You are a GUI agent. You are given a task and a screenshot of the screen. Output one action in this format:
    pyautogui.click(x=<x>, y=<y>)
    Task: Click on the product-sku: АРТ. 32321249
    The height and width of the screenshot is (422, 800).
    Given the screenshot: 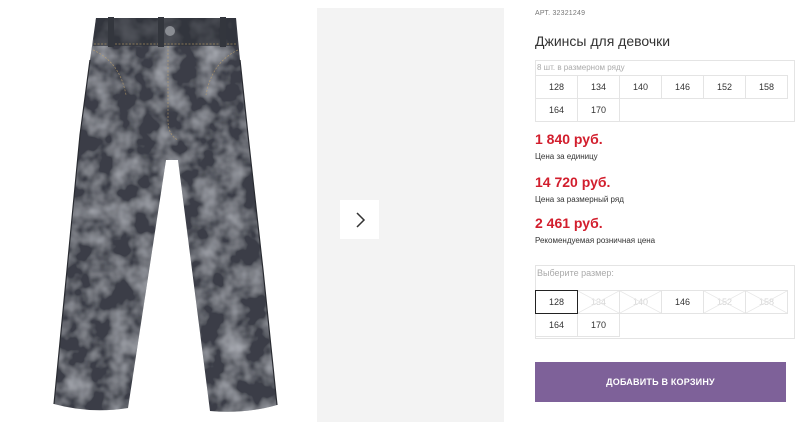 What is the action you would take?
    pyautogui.click(x=560, y=13)
    